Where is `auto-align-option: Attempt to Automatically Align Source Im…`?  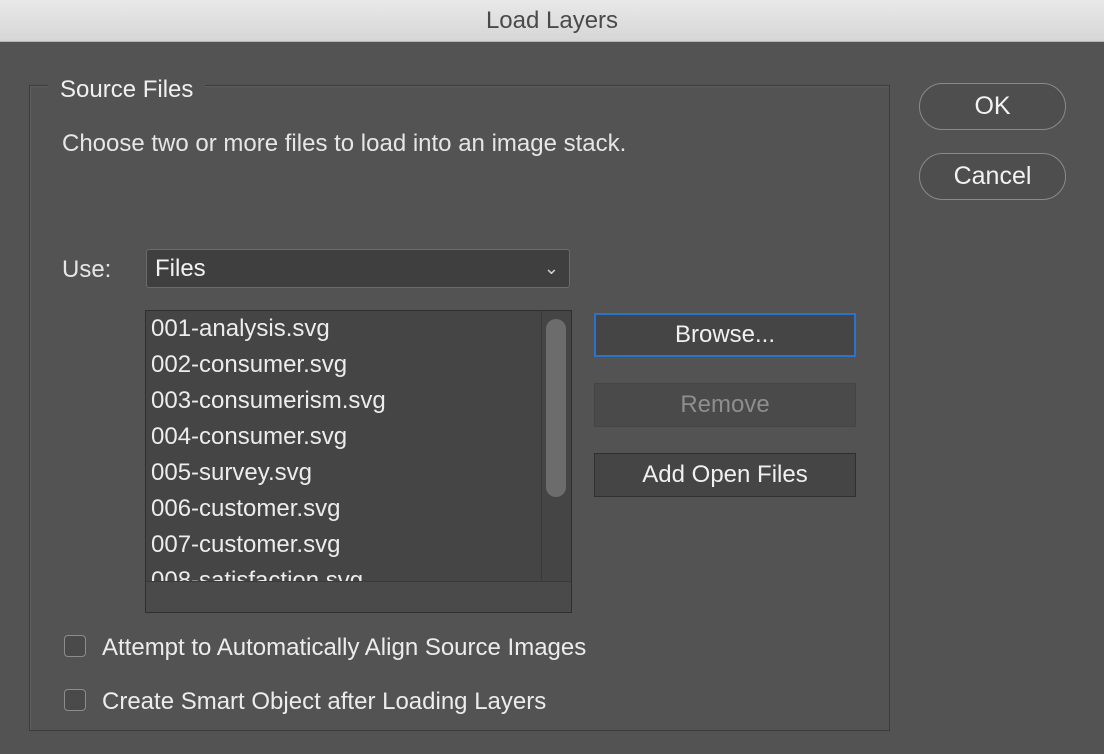 auto-align-option: Attempt to Automatically Align Source Im… is located at coordinates (325, 648).